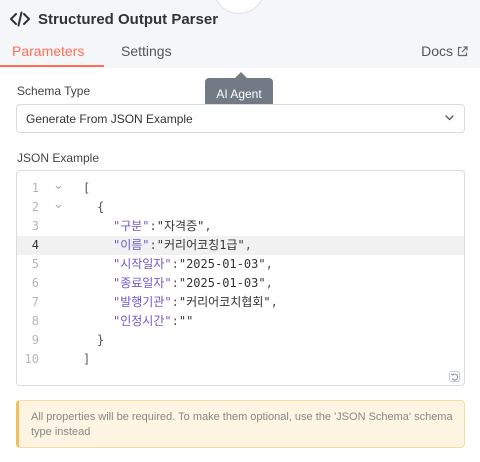  Describe the element at coordinates (131, 245) in the screenshot. I see `json-key: "이름"` at that location.